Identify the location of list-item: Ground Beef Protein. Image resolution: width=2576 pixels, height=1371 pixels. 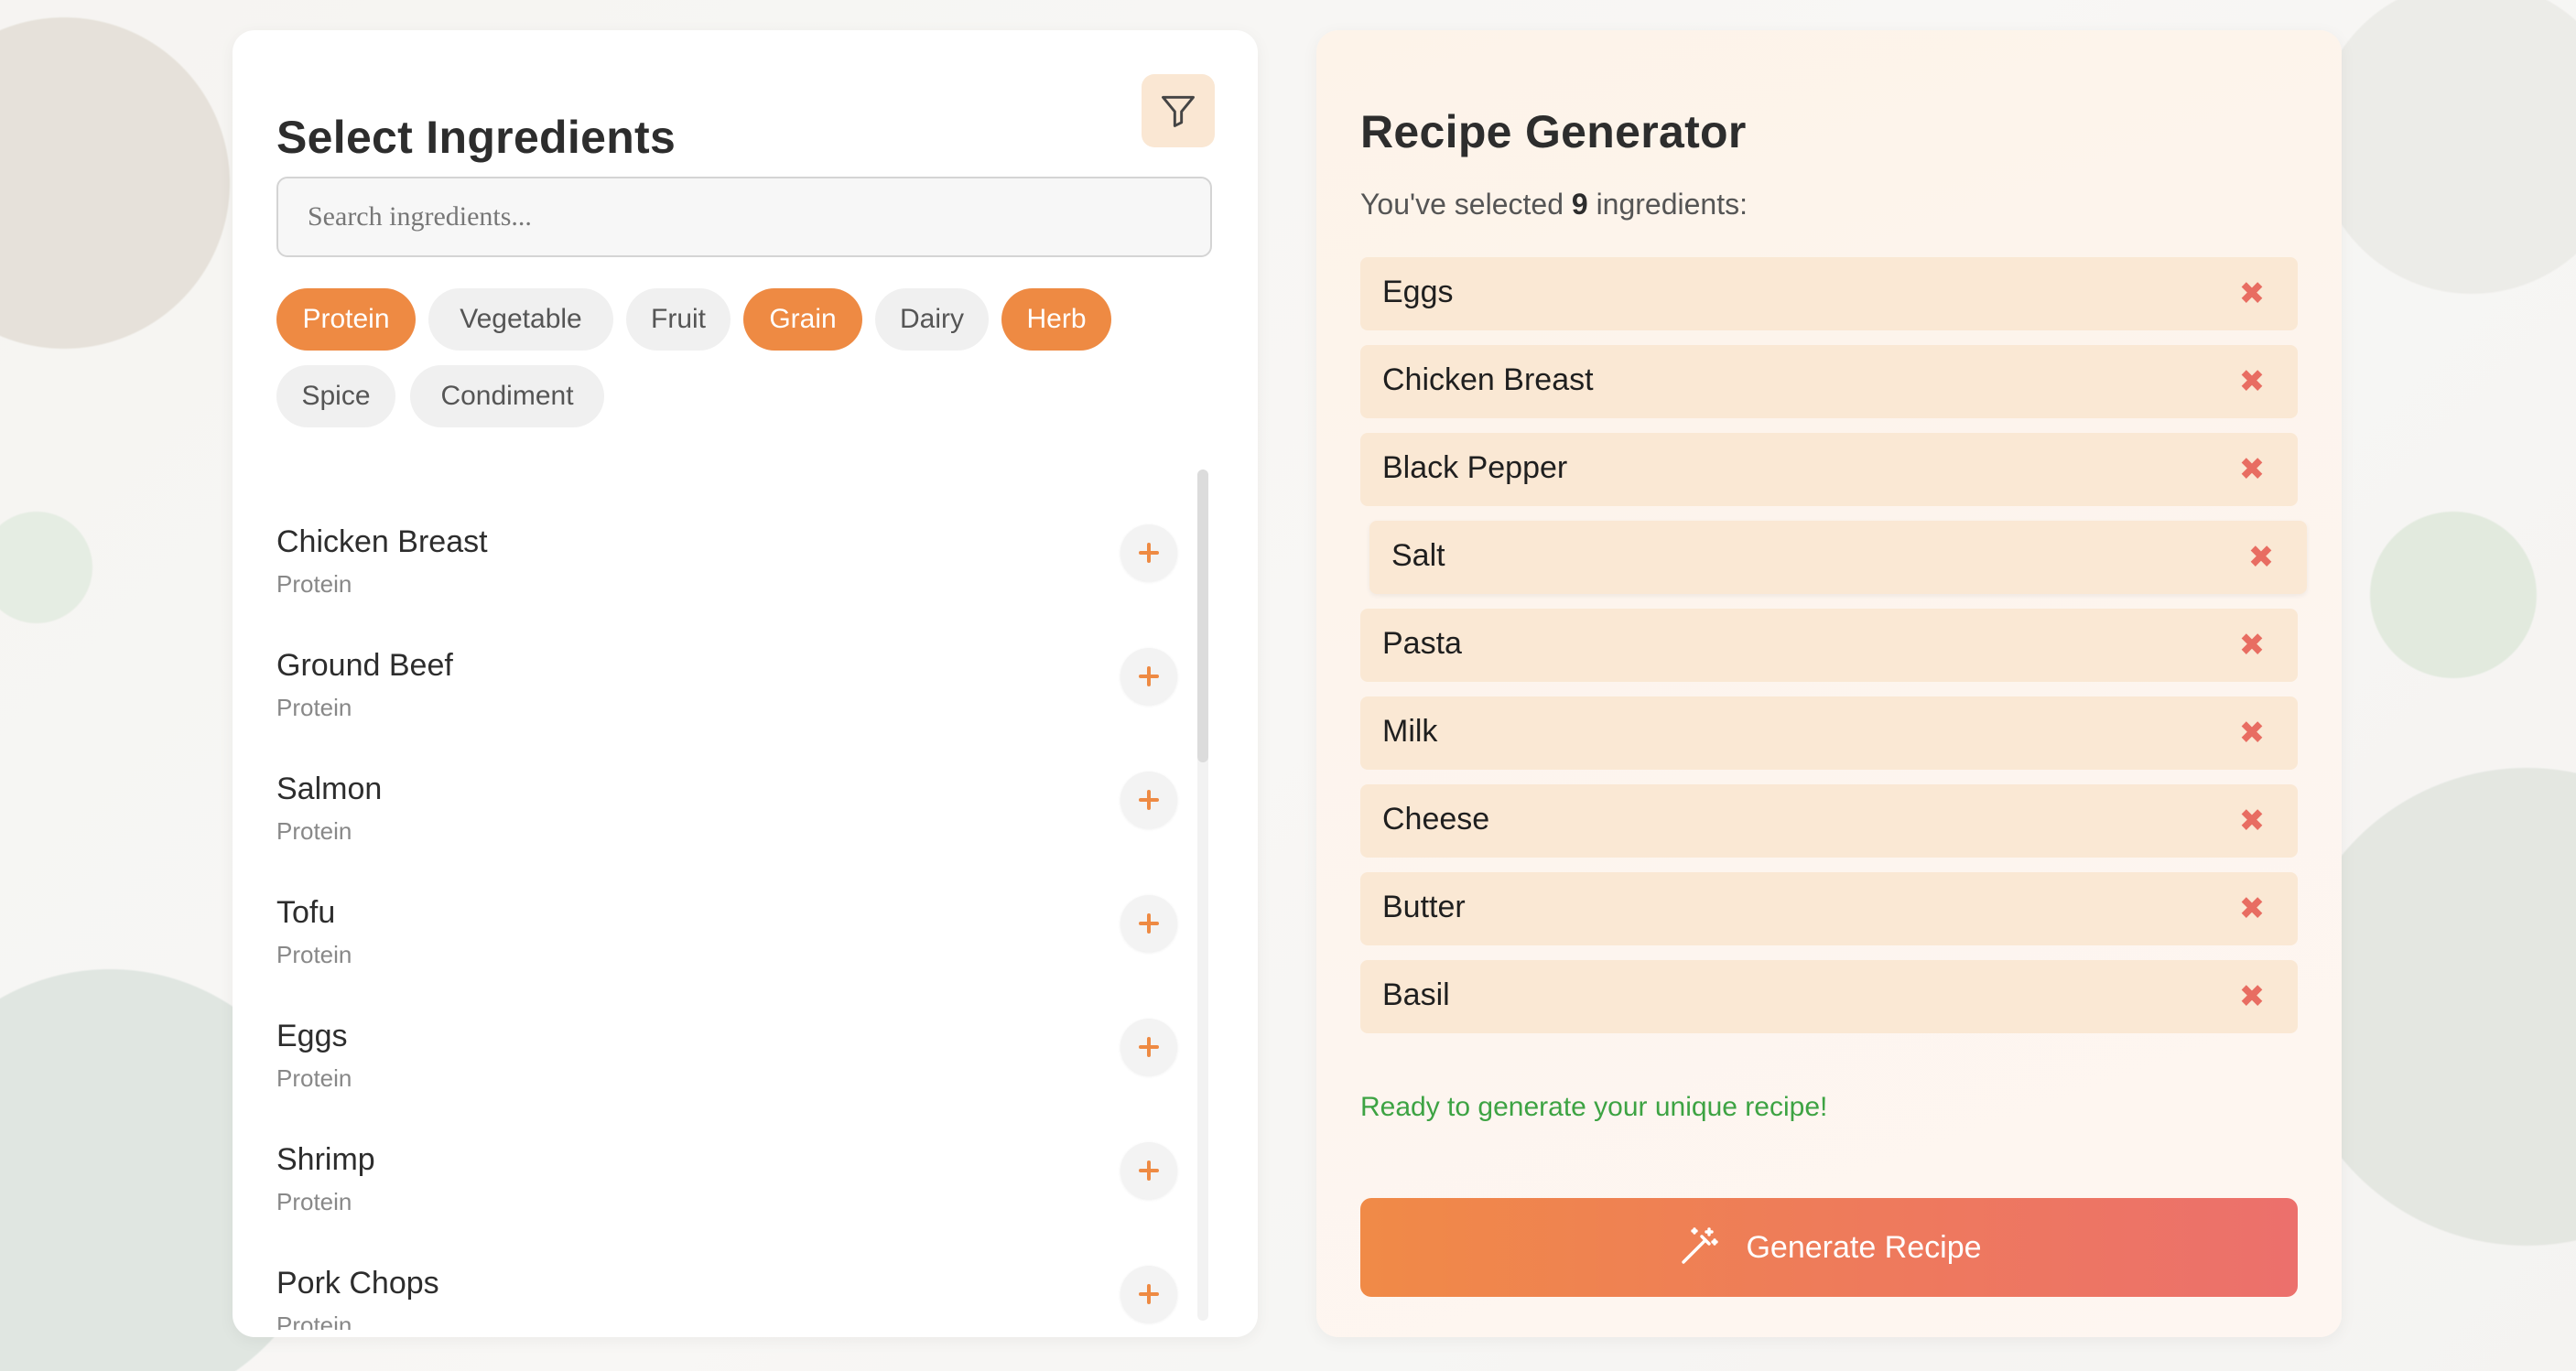
(734, 707).